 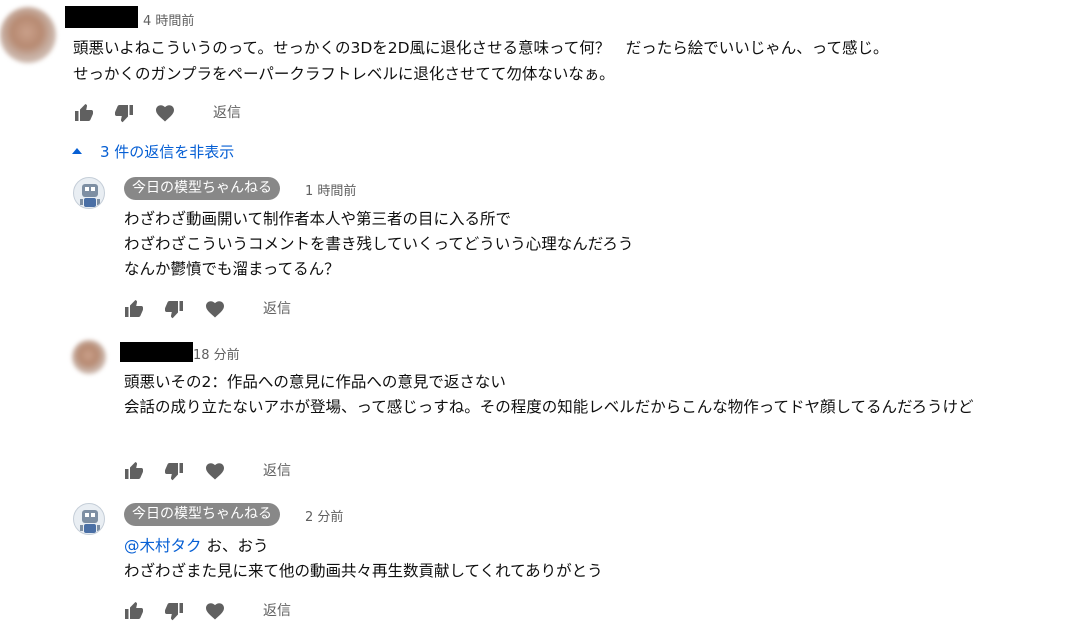 What do you see at coordinates (163, 546) in the screenshot?
I see `user-mention-link: @木村タク` at bounding box center [163, 546].